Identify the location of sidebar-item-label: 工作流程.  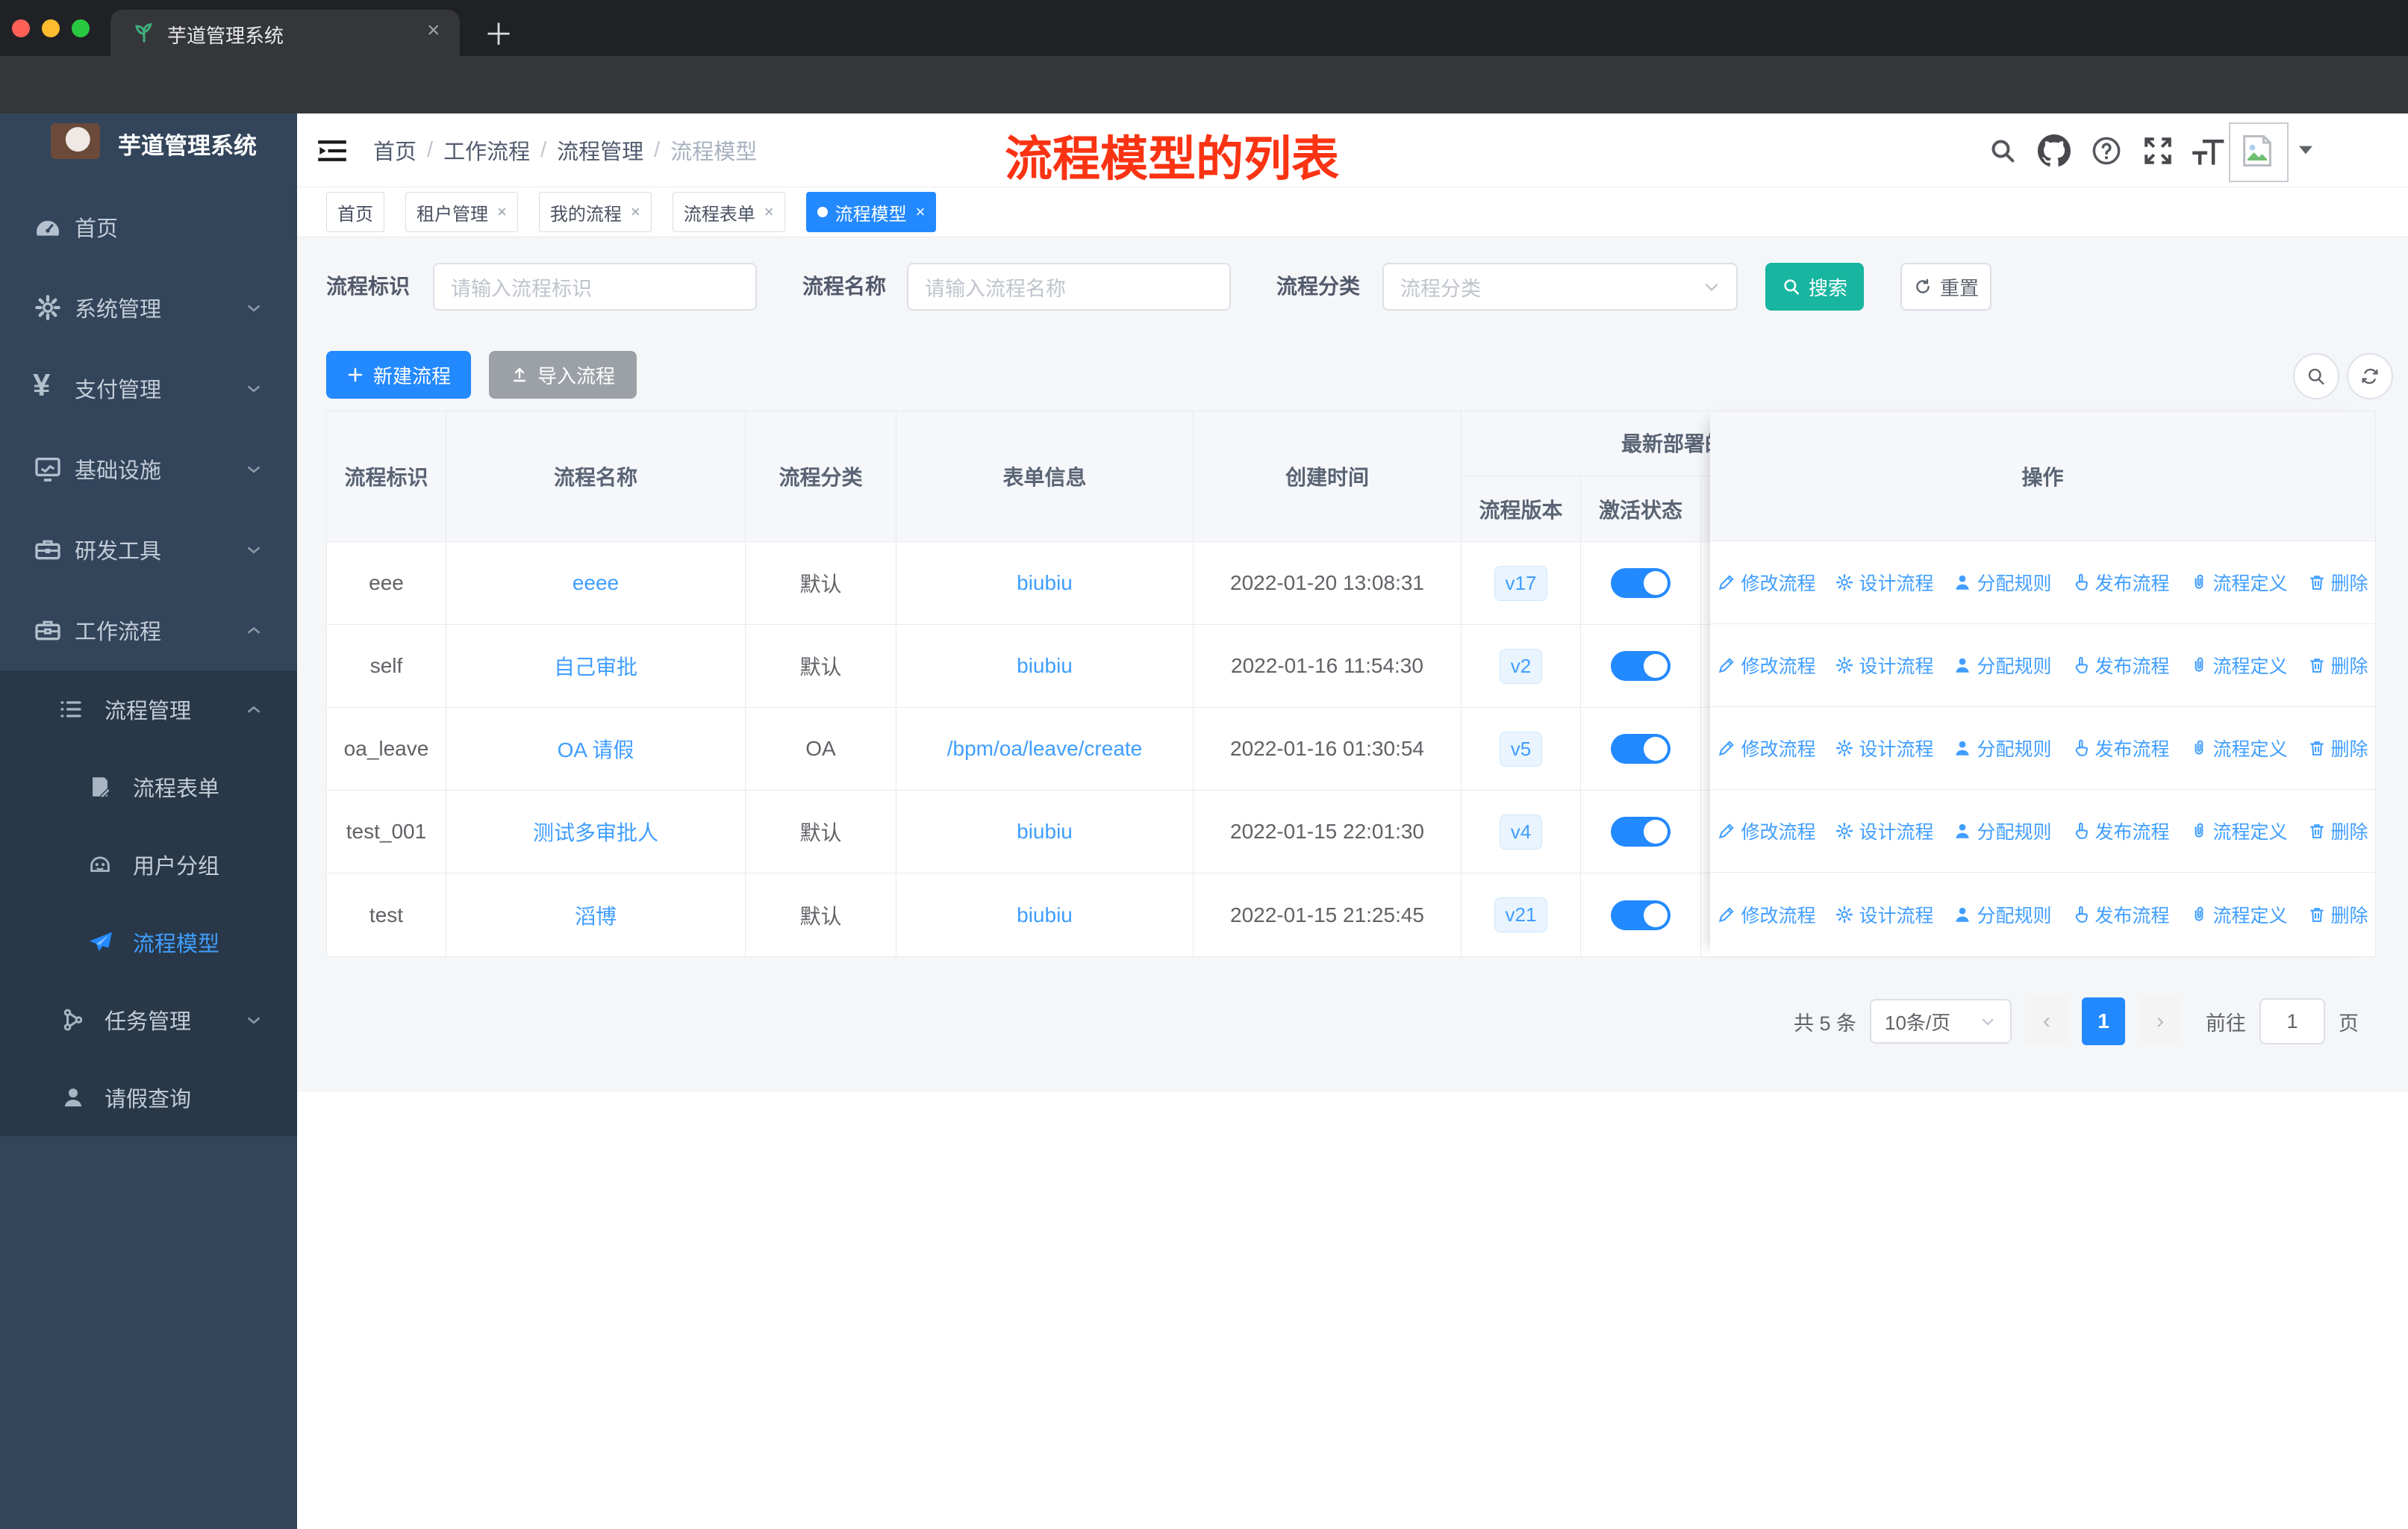
(118, 630).